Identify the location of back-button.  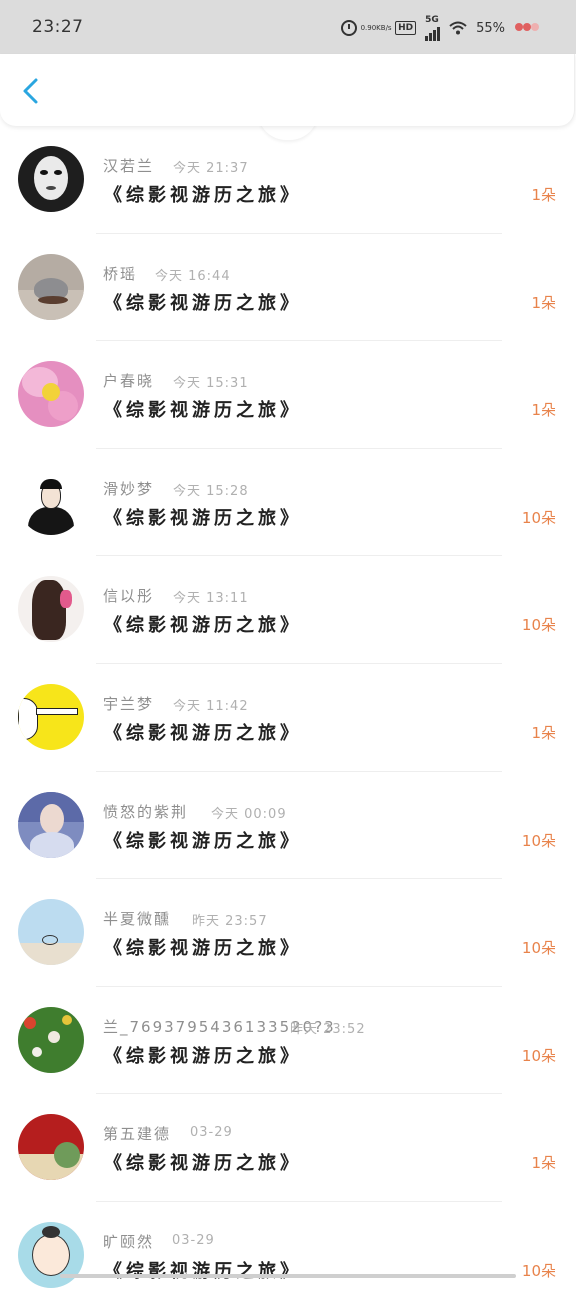
(31, 91).